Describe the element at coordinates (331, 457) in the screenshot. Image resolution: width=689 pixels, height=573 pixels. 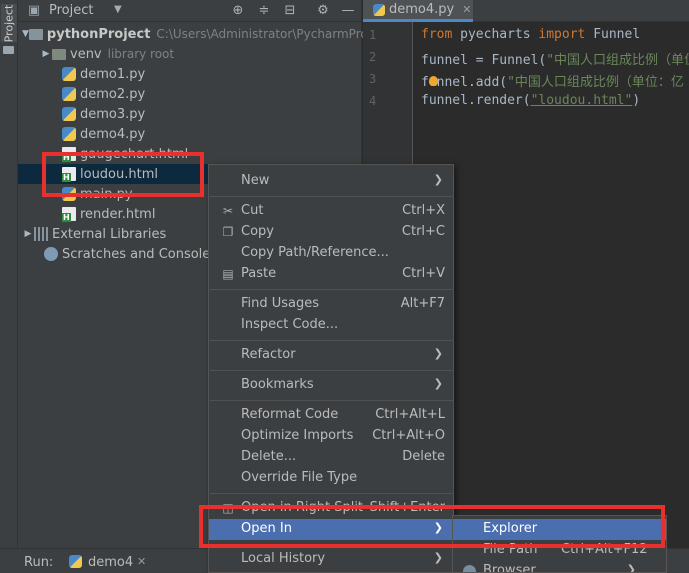
I see `menu-item-delete: Delete... Delete` at that location.